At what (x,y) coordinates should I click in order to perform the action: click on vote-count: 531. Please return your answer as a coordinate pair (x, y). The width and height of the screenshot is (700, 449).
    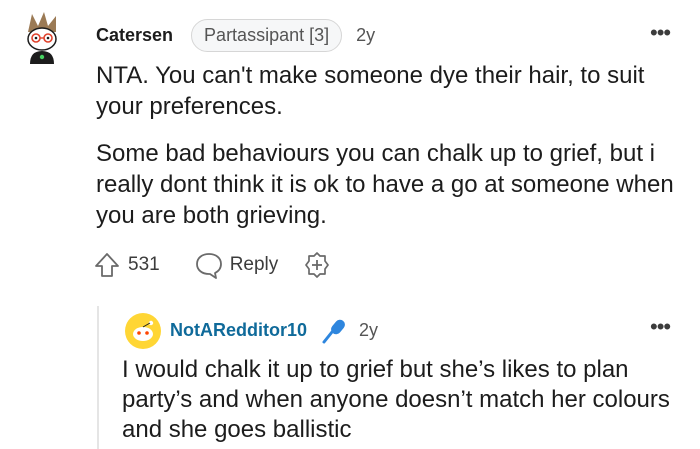
    Looking at the image, I should click on (144, 264).